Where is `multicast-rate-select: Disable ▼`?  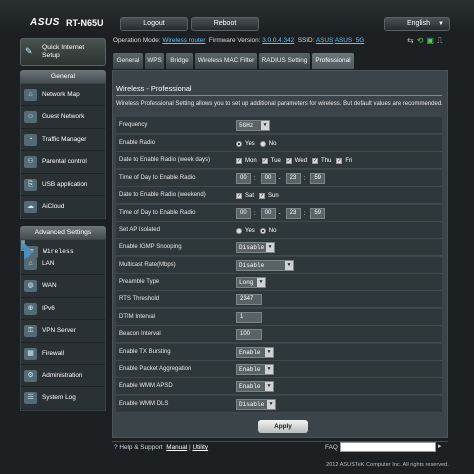
multicast-rate-select: Disable ▼ is located at coordinates (265, 265).